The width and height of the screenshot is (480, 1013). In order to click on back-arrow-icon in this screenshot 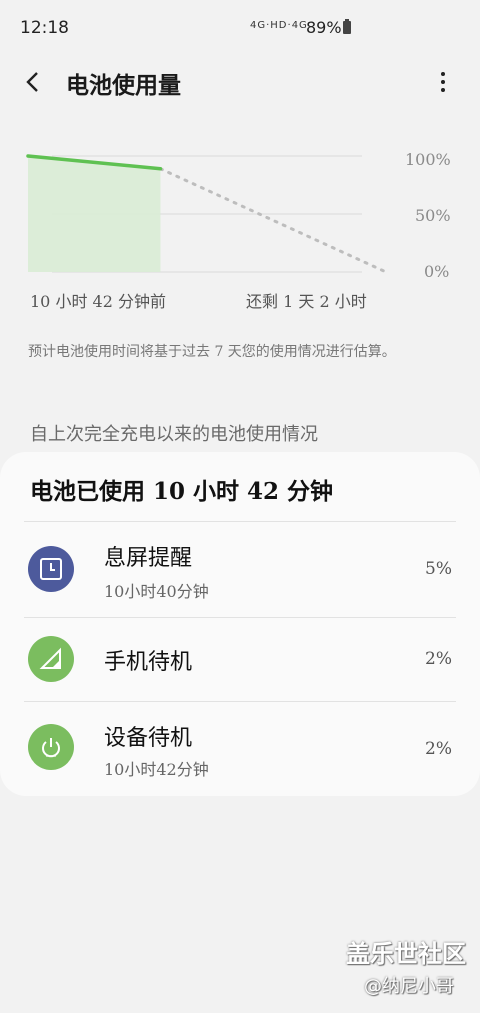, I will do `click(32, 82)`.